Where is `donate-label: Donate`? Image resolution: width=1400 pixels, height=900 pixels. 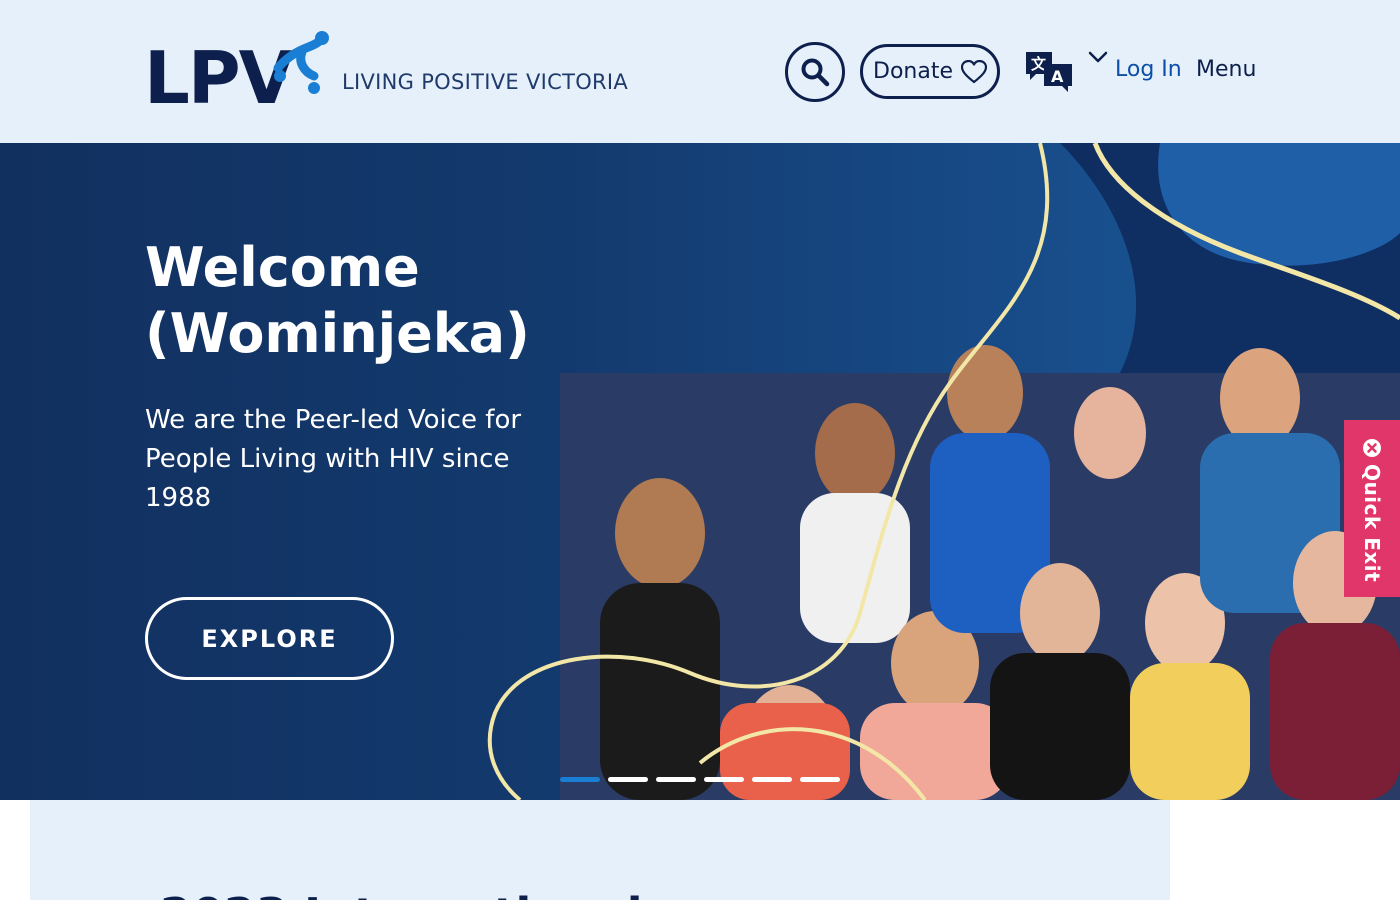 donate-label: Donate is located at coordinates (913, 71).